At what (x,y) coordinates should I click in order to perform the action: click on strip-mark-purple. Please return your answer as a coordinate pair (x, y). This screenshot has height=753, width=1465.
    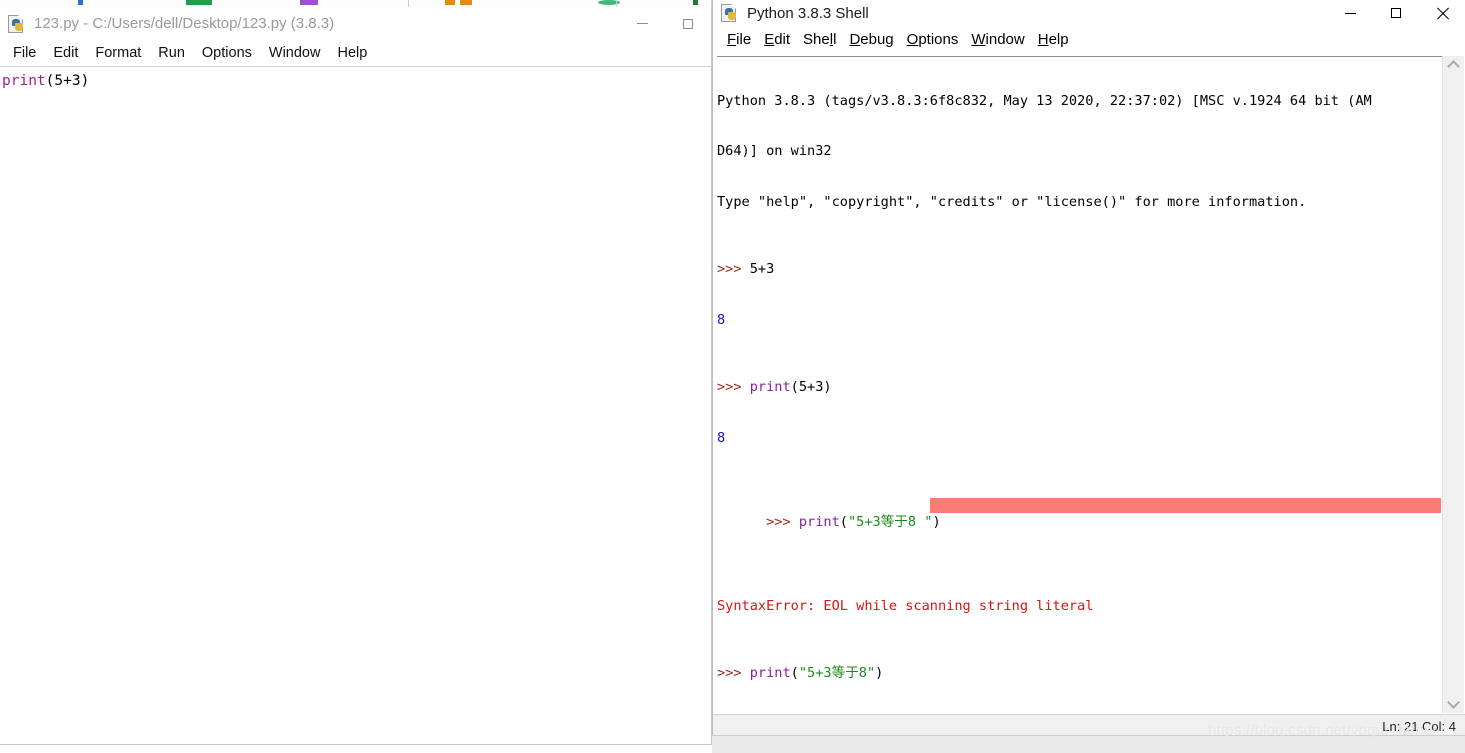
    Looking at the image, I should click on (309, 2).